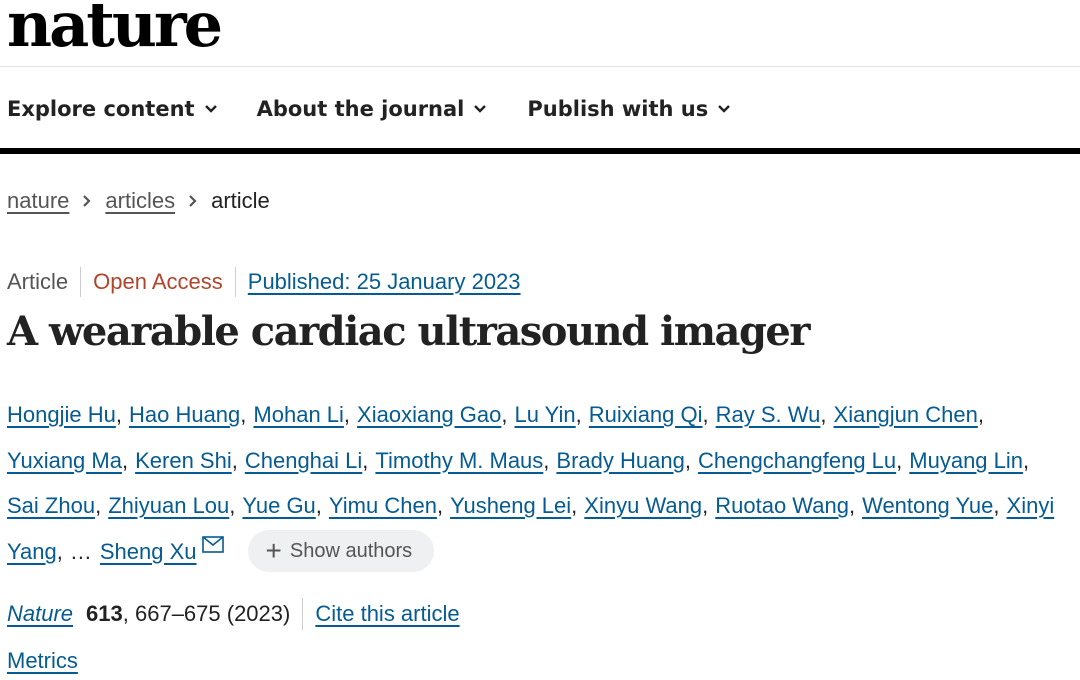 This screenshot has width=1080, height=680. What do you see at coordinates (429, 415) in the screenshot?
I see `author-link: Xiaoxiang Gao` at bounding box center [429, 415].